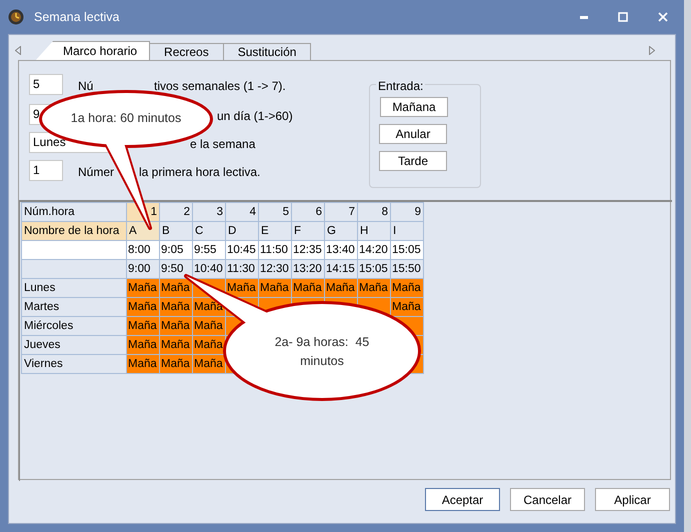  I want to click on callout-text: 1a hora: 60 minutos, so click(126, 118).